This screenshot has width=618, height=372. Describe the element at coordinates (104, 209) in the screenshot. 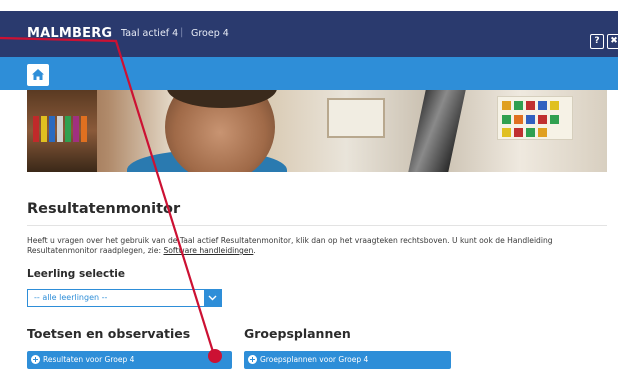

I see `page-title: Resultatenmonitor` at that location.